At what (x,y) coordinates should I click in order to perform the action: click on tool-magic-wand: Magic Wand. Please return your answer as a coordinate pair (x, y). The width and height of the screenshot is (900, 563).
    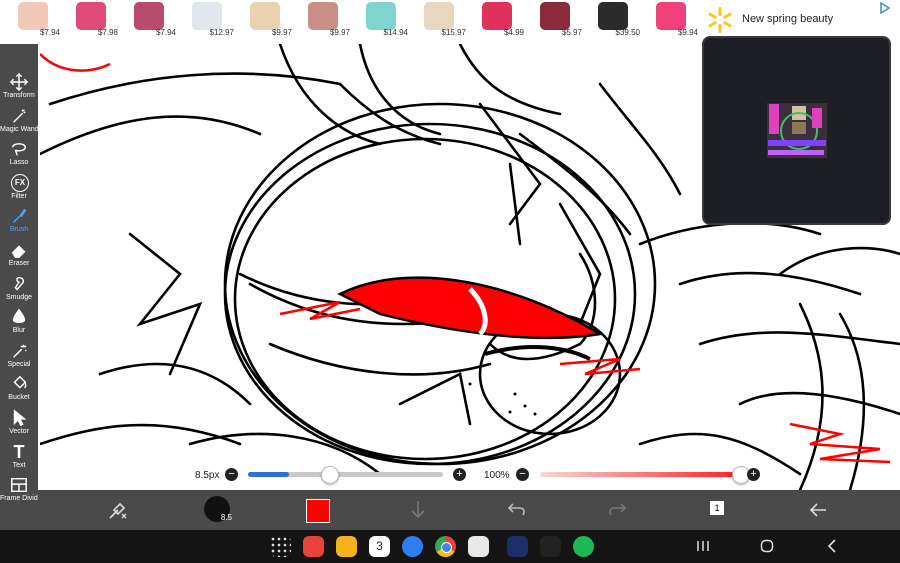
    Looking at the image, I should click on (19, 122).